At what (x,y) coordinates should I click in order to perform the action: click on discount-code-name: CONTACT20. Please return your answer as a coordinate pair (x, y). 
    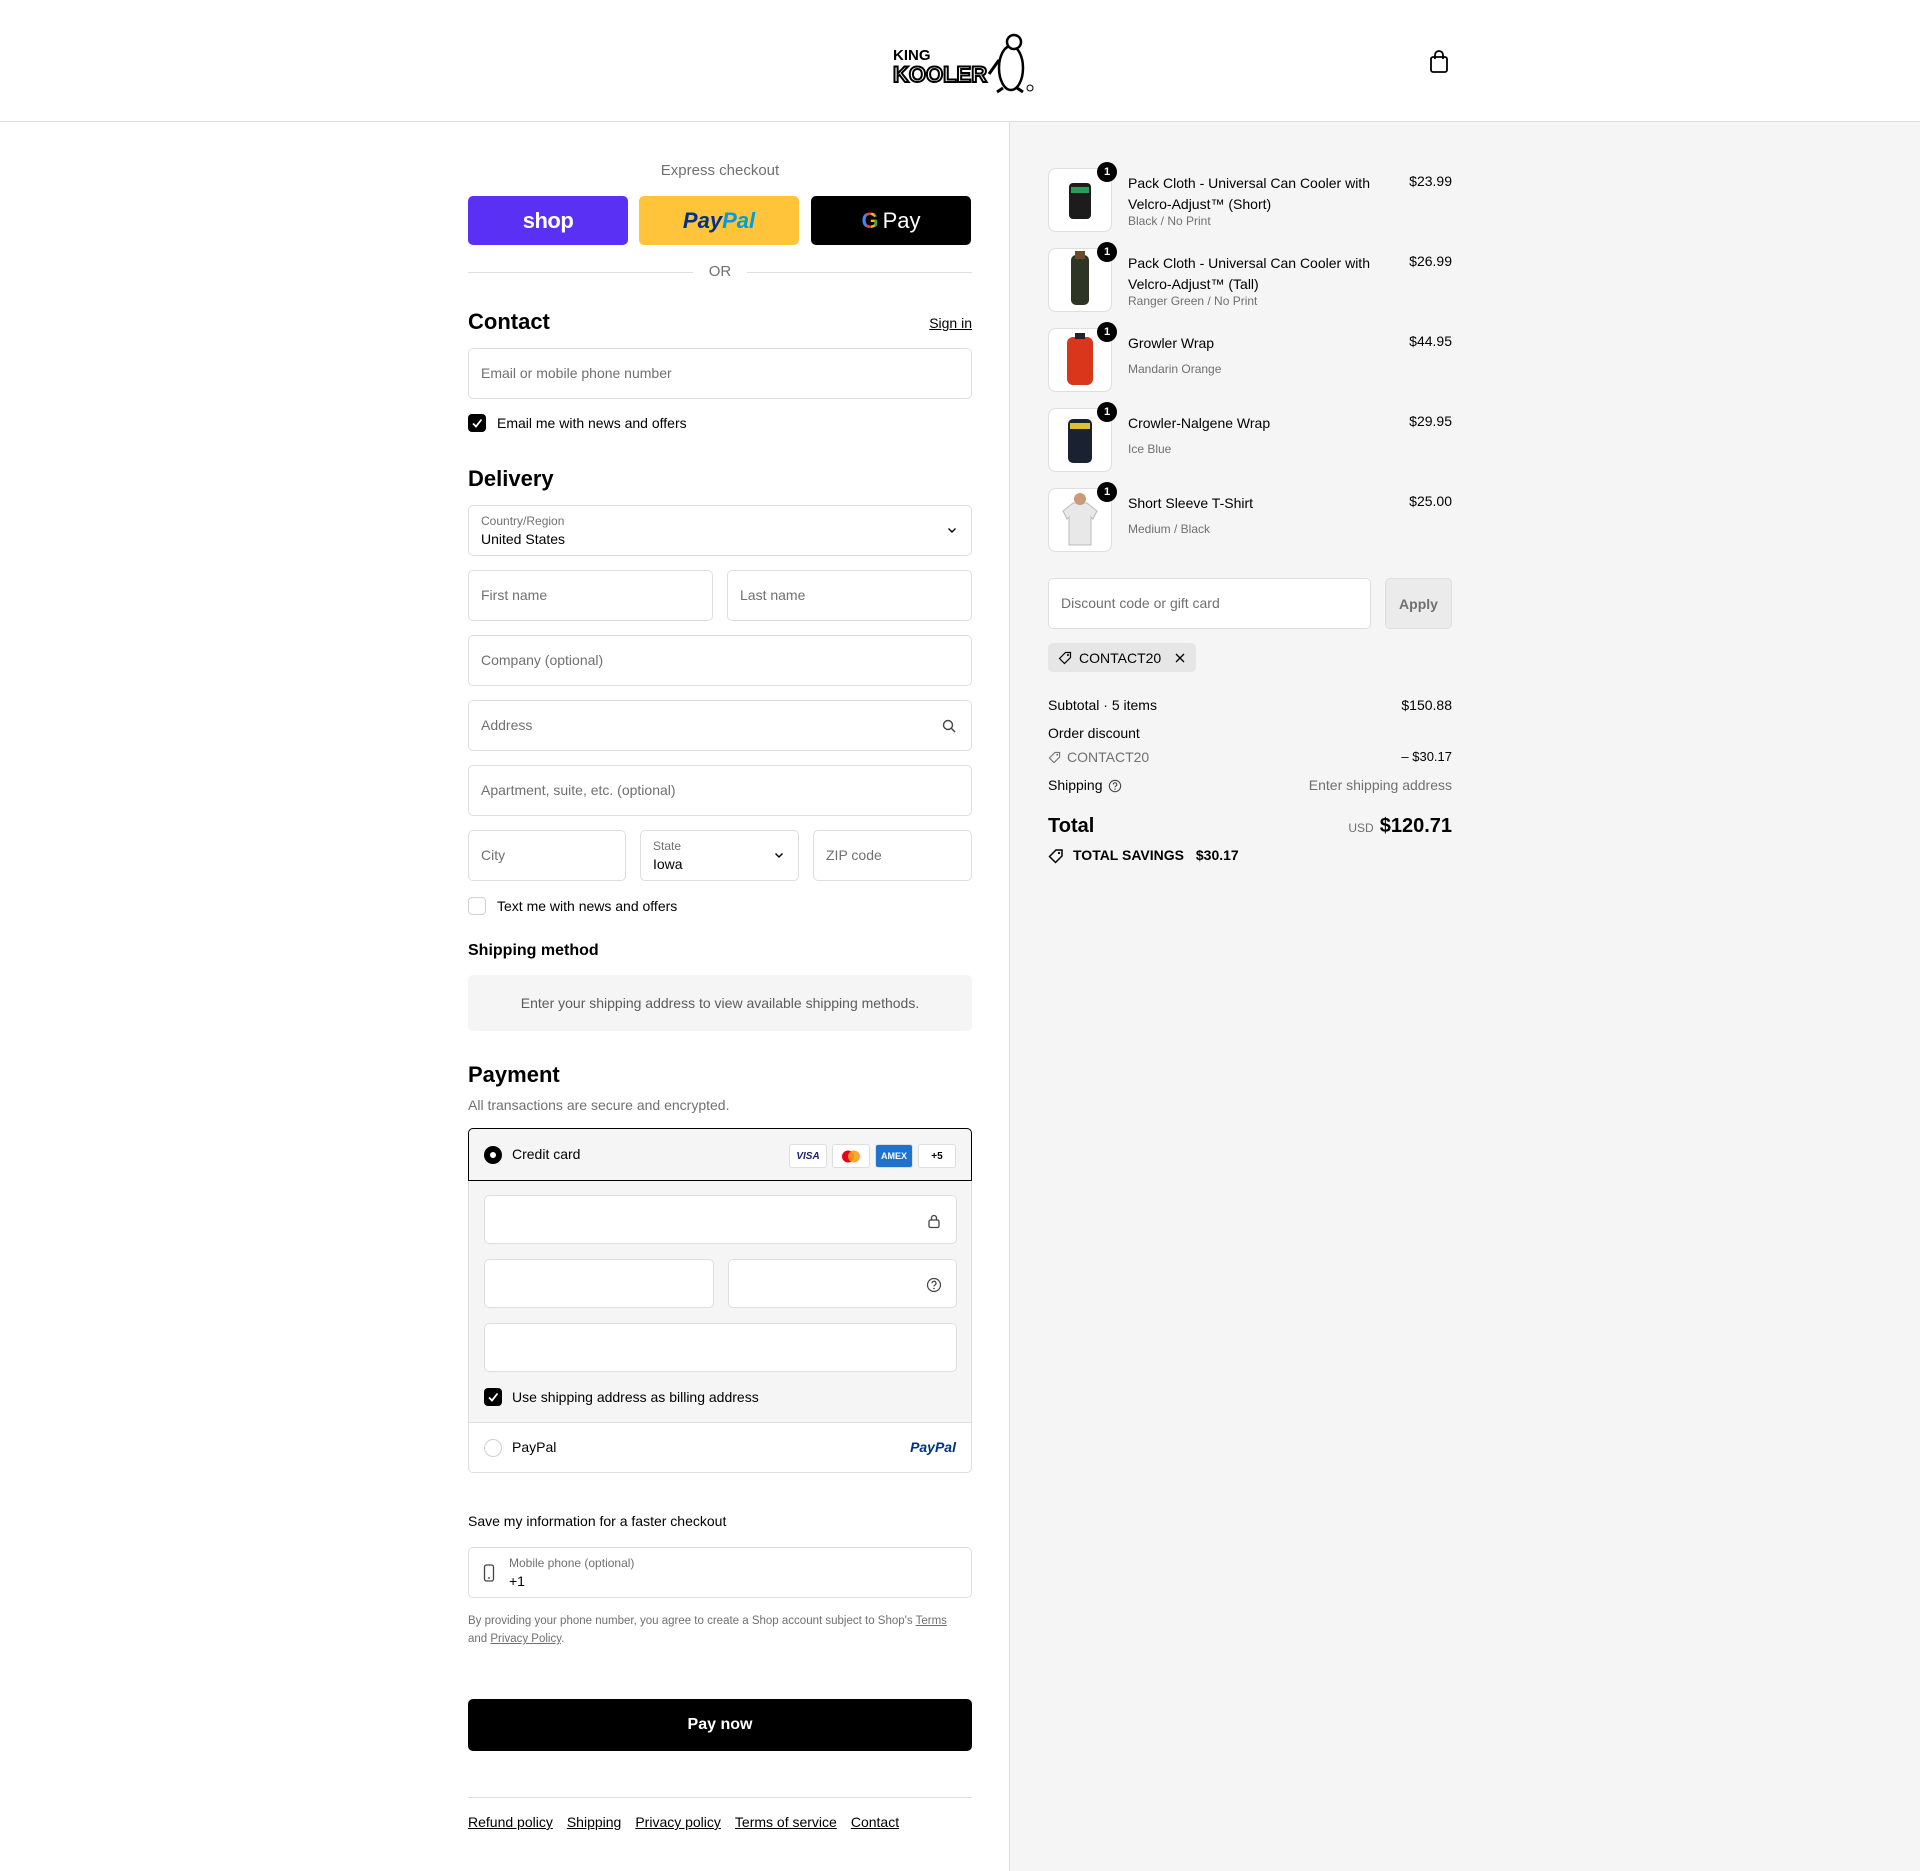
    Looking at the image, I should click on (1108, 757).